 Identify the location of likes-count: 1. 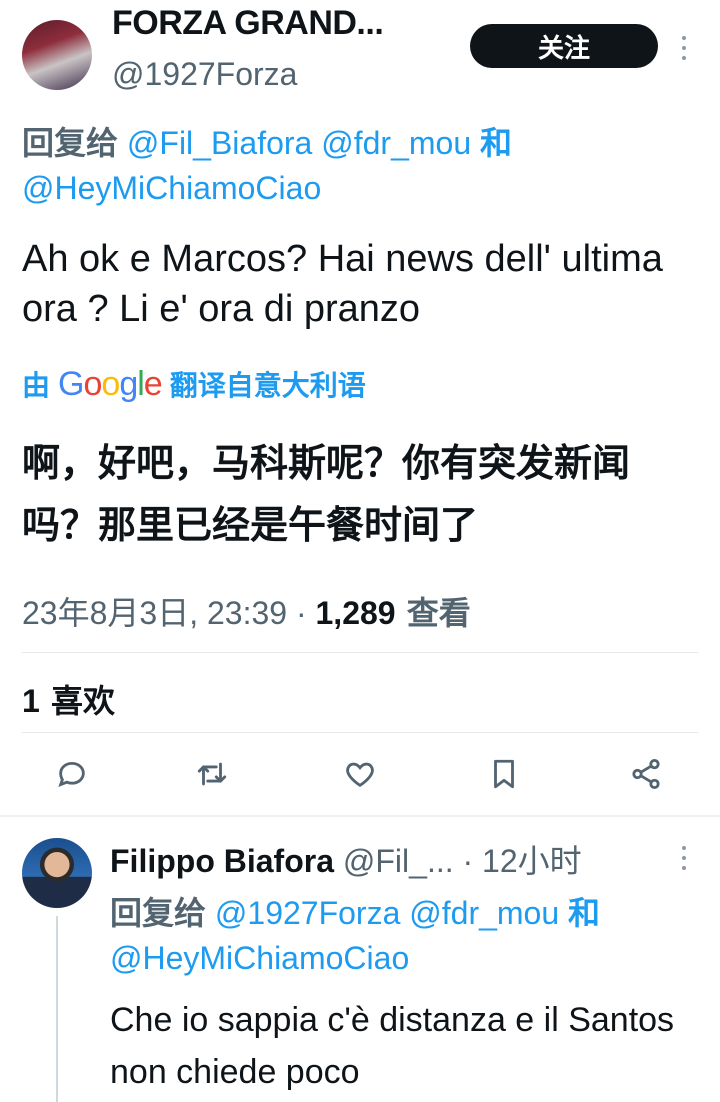
(31, 701).